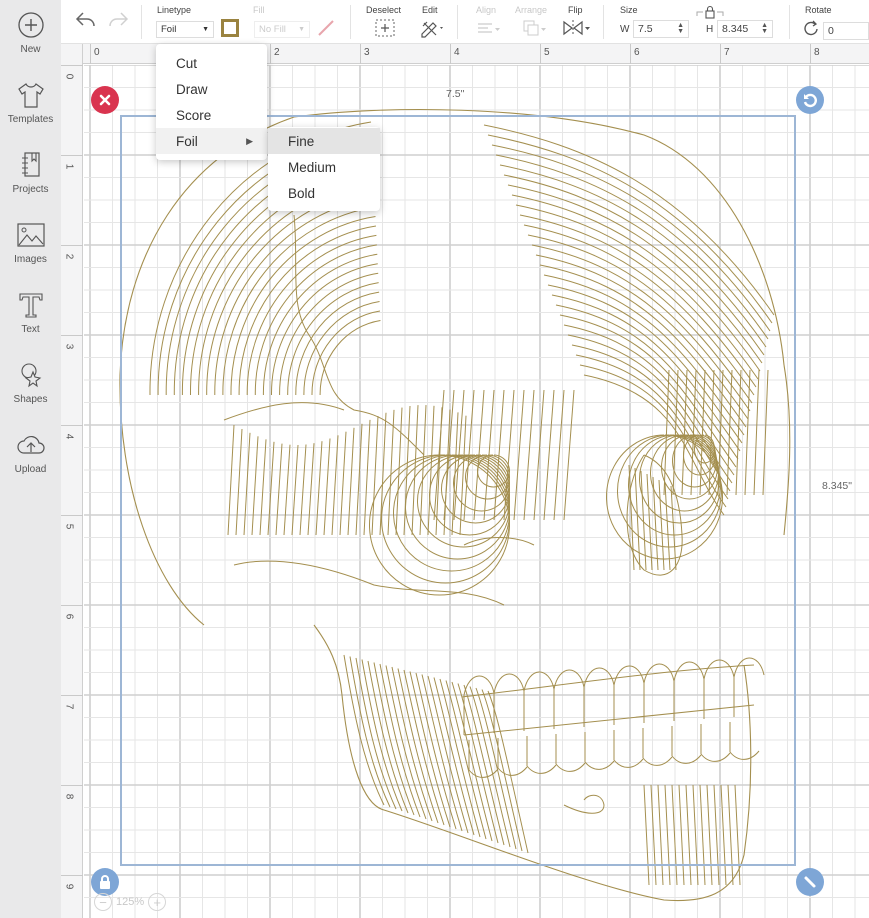 This screenshot has width=869, height=918. I want to click on ruler-vertical: 0 1 2 3 4 5 6 7 8 9, so click(72, 481).